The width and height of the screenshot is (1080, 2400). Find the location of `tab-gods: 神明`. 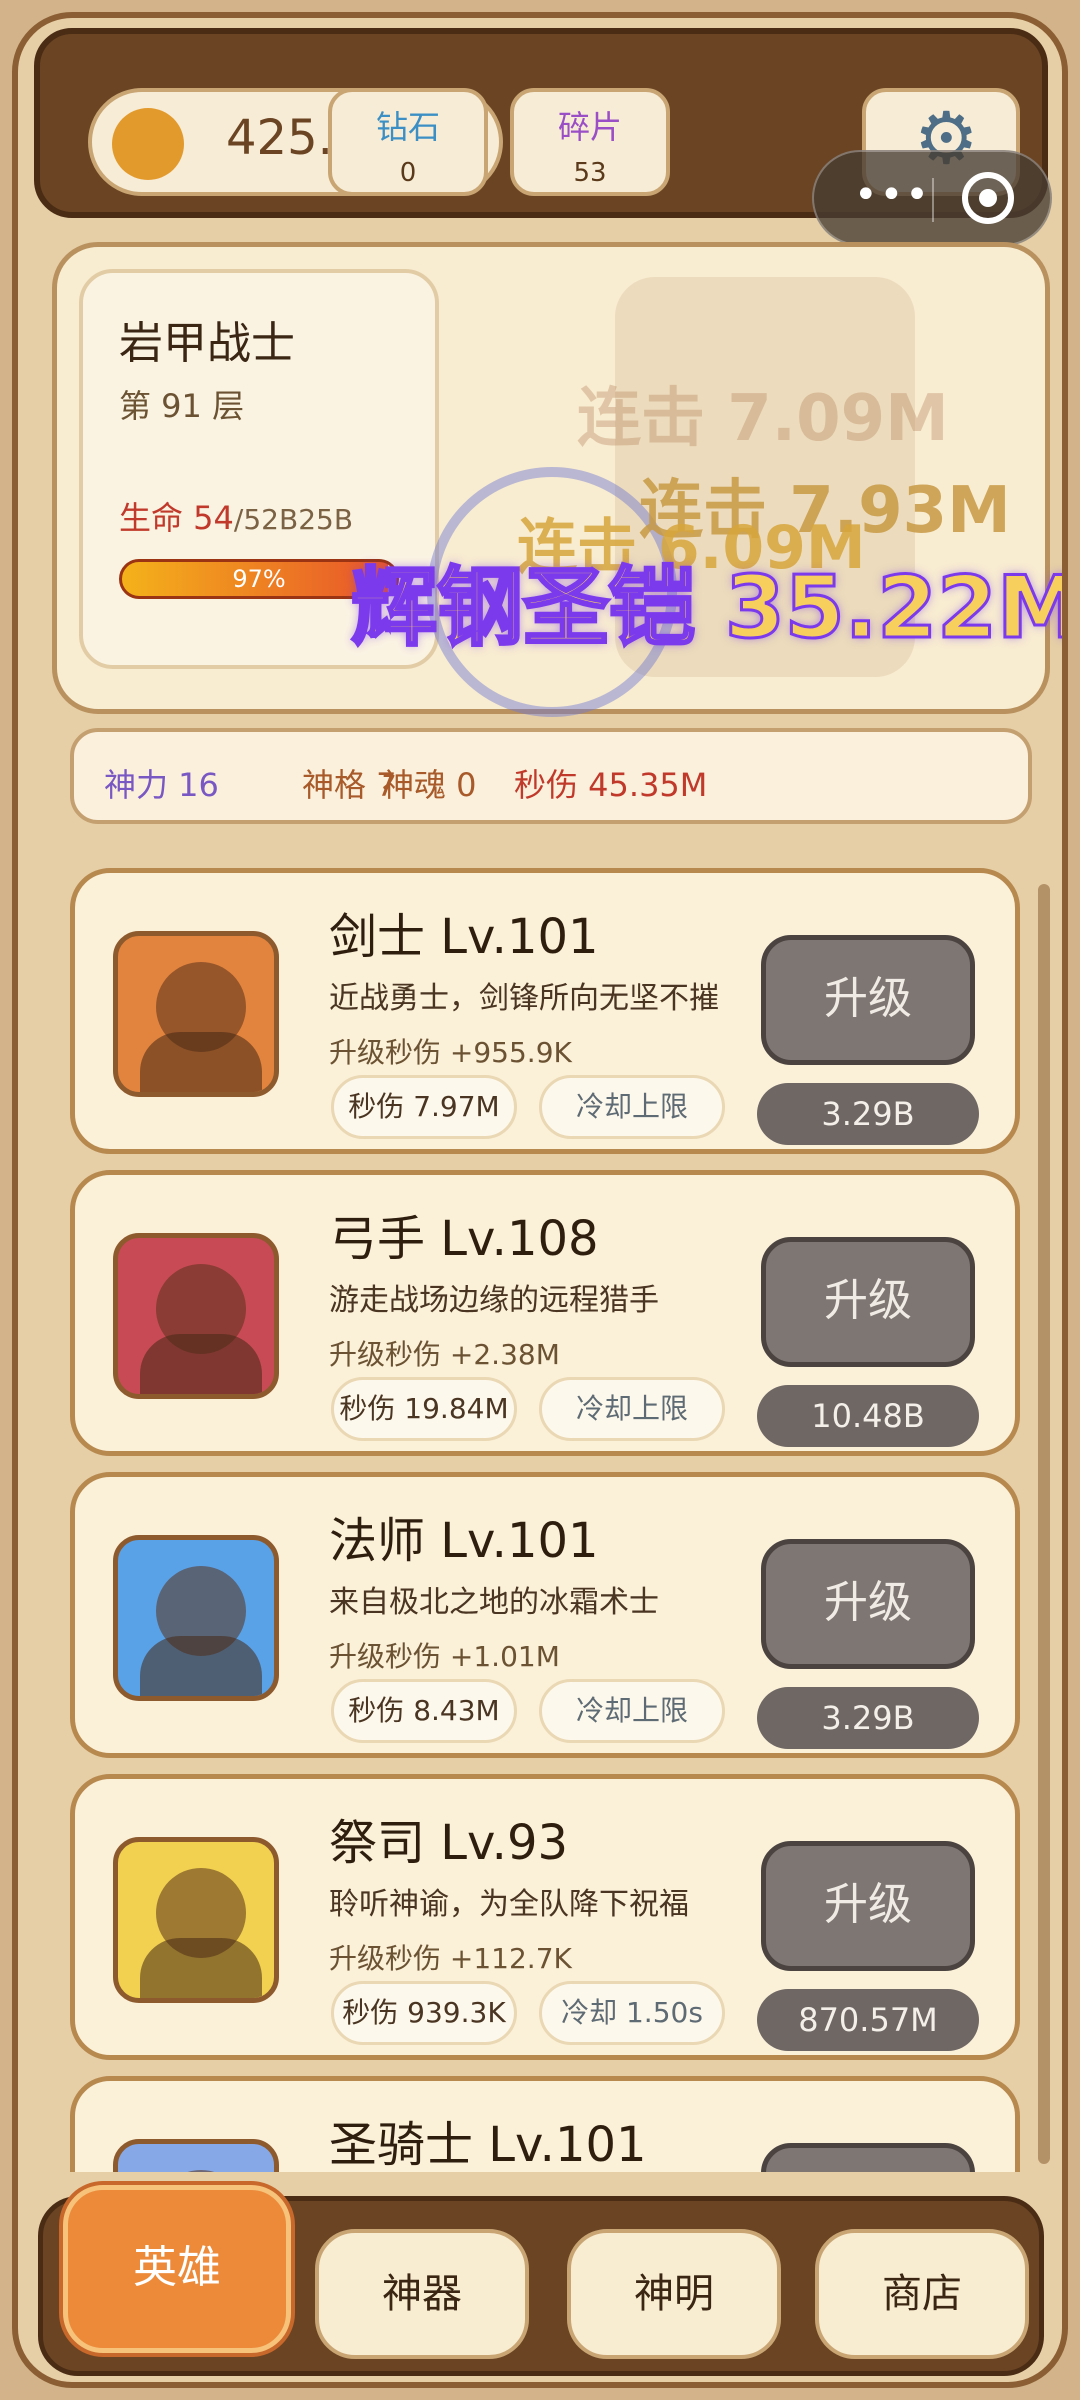

tab-gods: 神明 is located at coordinates (674, 2294).